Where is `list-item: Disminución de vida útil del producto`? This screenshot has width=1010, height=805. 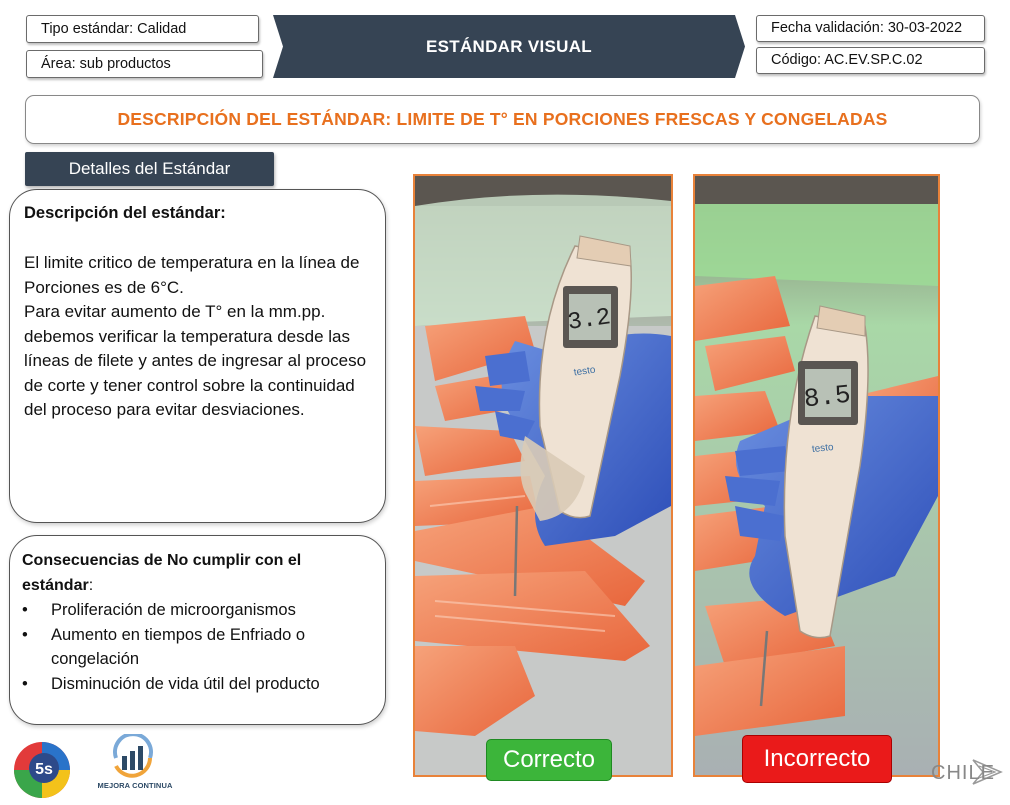 list-item: Disminución de vida útil del producto is located at coordinates (197, 684).